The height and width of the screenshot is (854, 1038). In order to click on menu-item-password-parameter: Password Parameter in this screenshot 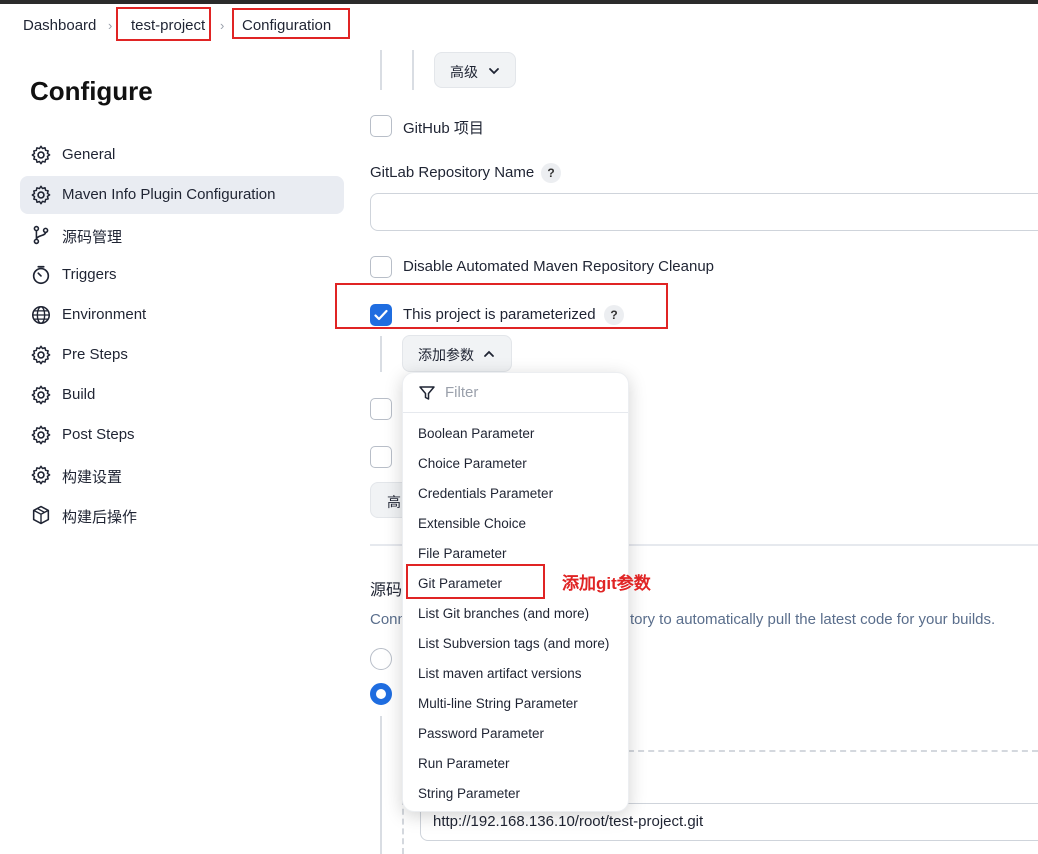, I will do `click(481, 733)`.